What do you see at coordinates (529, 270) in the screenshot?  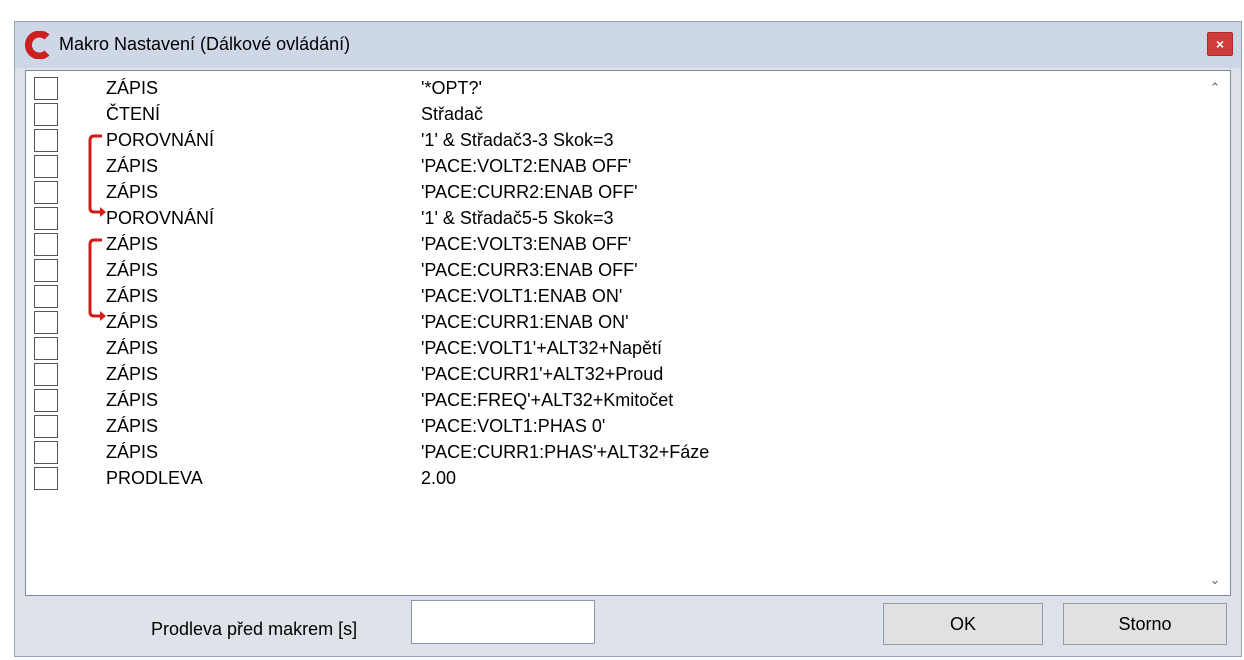 I see `row-argument: 'PACE:CURR3:ENAB OFF'` at bounding box center [529, 270].